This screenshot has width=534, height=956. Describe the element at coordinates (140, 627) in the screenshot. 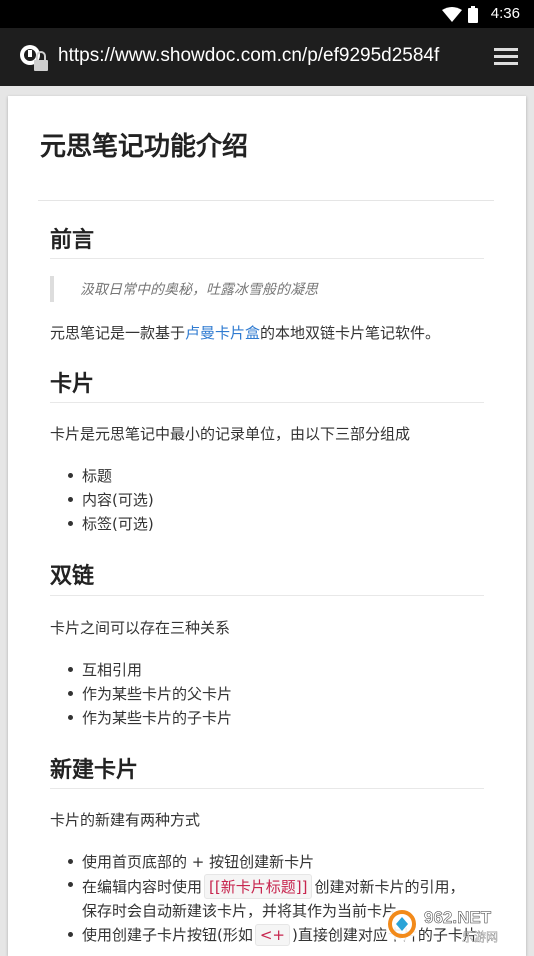

I see `link-paragraph: 卡片之间可以存在三种关系` at that location.